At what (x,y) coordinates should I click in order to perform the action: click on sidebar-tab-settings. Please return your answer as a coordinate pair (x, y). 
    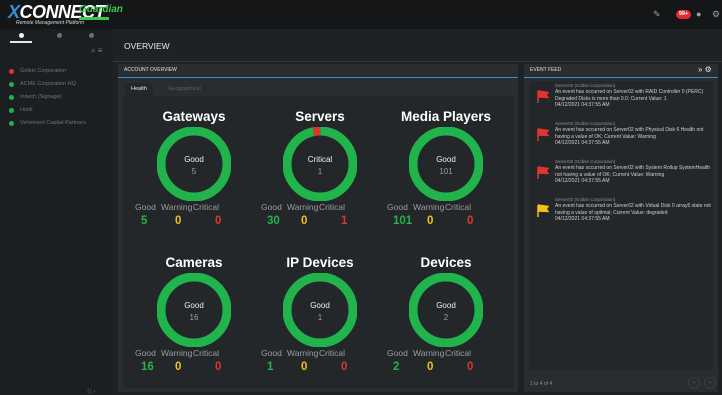
    Looking at the image, I should click on (91, 35).